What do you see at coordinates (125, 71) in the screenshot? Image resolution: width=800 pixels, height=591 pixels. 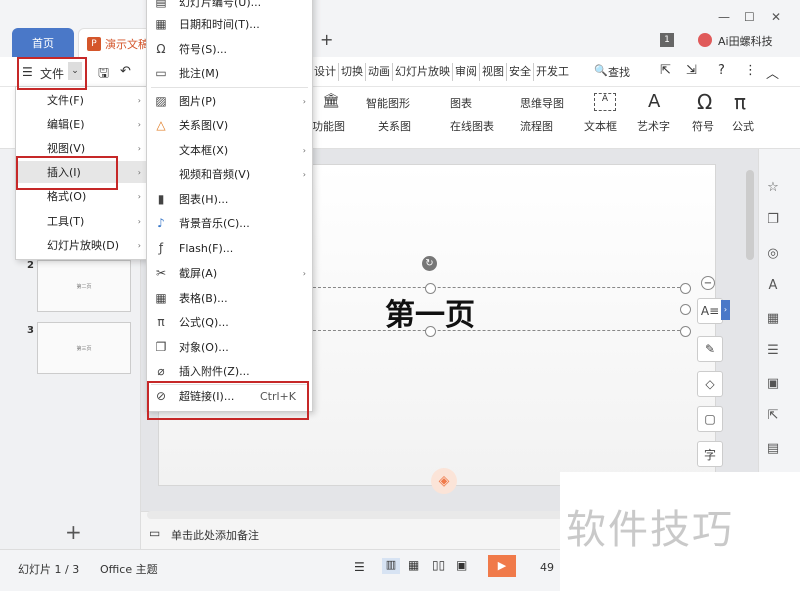 I see `undo-icon: ↶` at bounding box center [125, 71].